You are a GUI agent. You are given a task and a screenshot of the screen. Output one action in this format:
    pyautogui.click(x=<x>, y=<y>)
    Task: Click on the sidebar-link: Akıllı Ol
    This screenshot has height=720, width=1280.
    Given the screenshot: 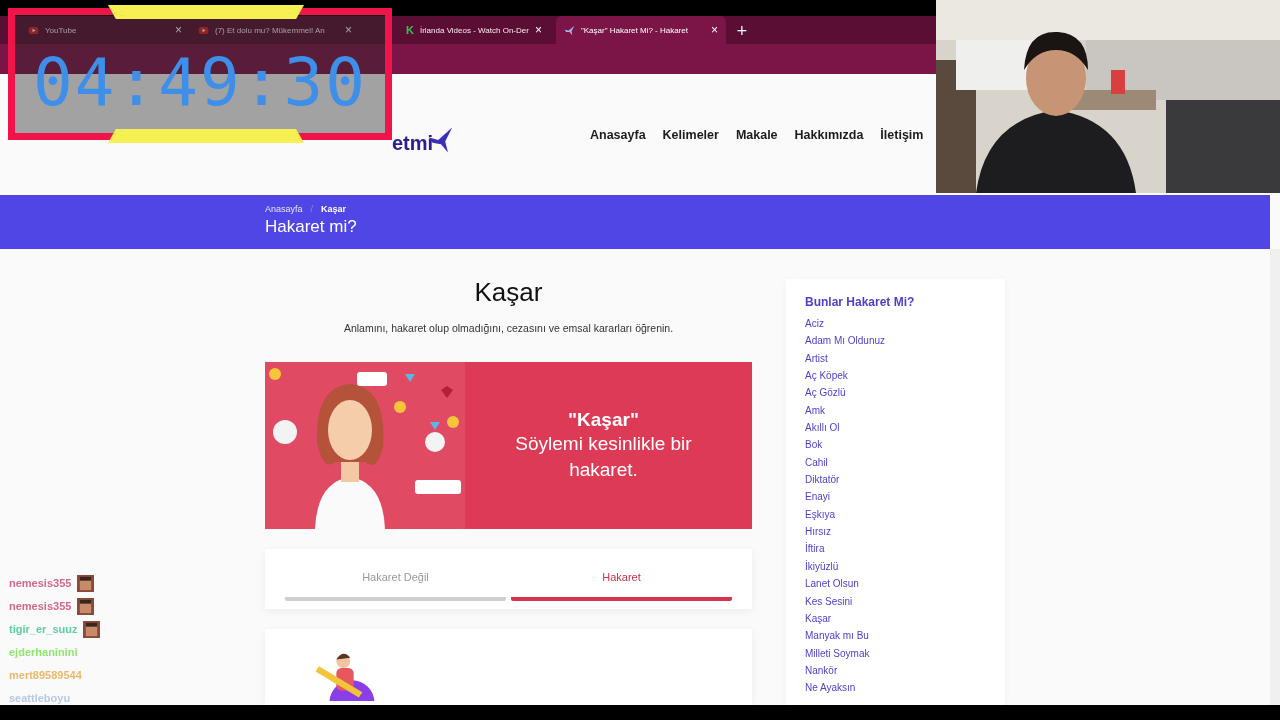 What is the action you would take?
    pyautogui.click(x=905, y=428)
    